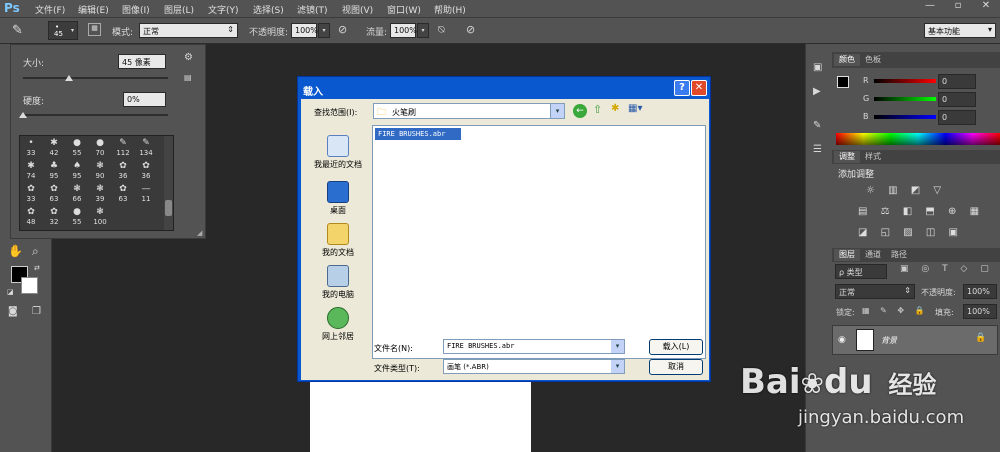 Image resolution: width=1000 pixels, height=452 pixels. Describe the element at coordinates (199, 233) in the screenshot. I see `resize-grip-icon: ◢` at that location.